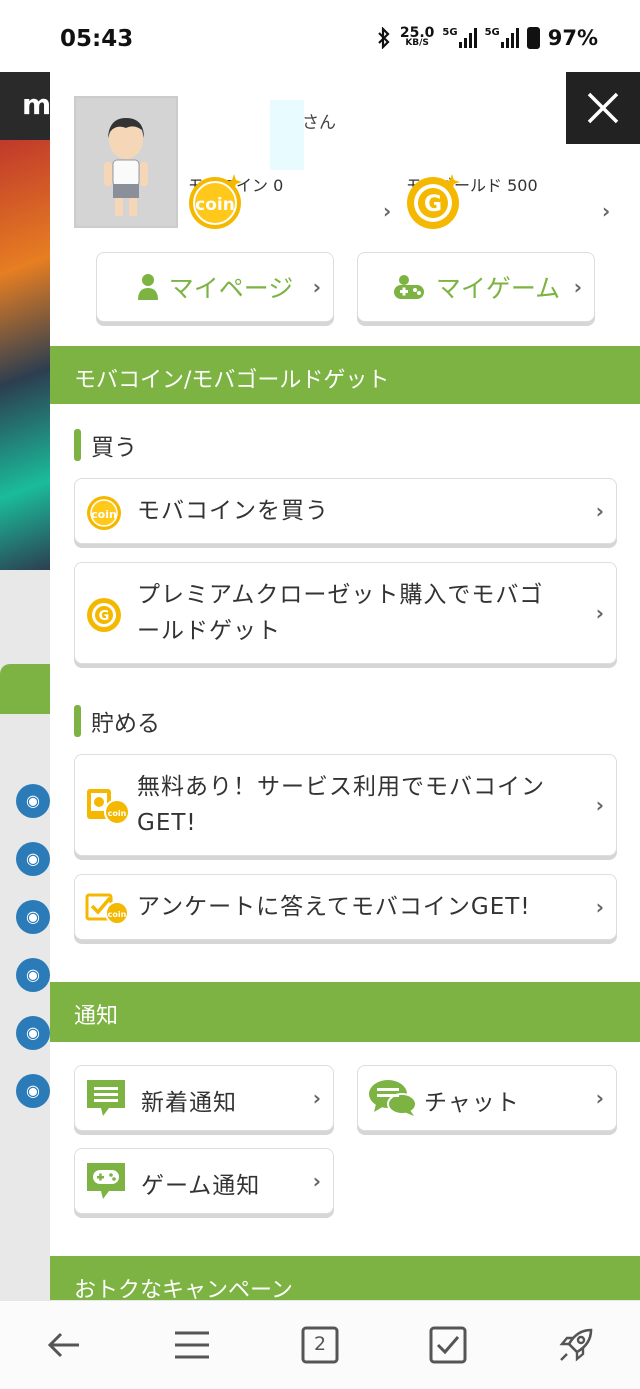 The image size is (640, 1389). Describe the element at coordinates (417, 33) in the screenshot. I see `network-speed-value: 25.0` at that location.